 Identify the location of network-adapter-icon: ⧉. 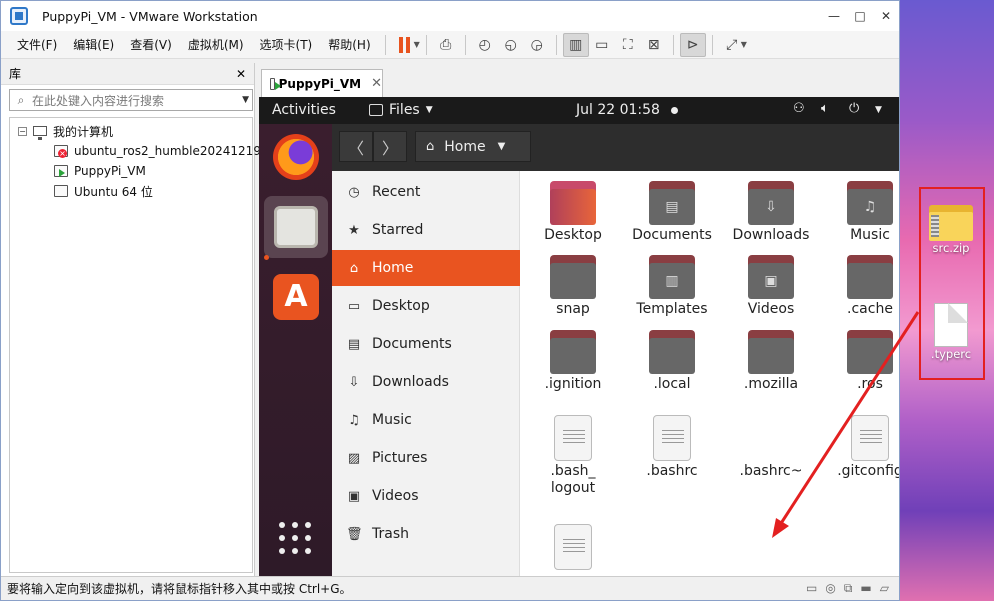
(848, 588).